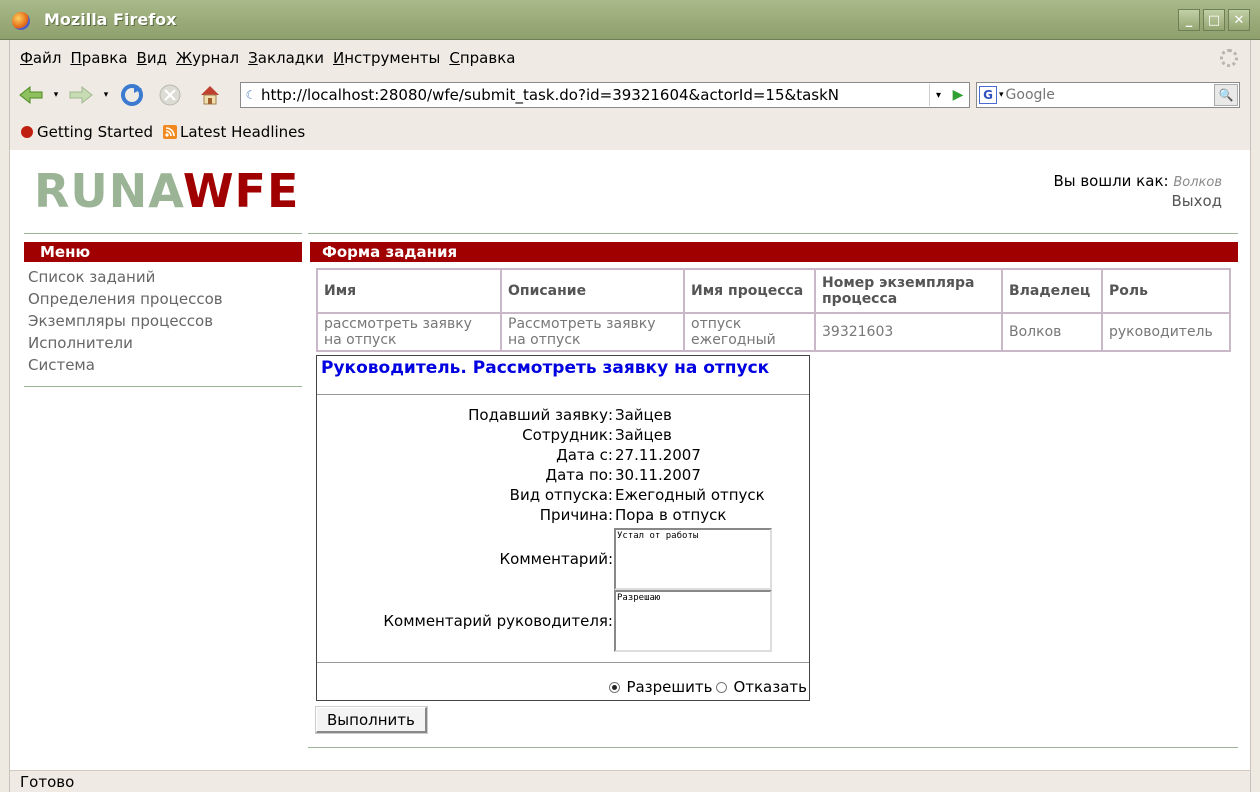  Describe the element at coordinates (242, 132) in the screenshot. I see `bookmark-latest-headlines-label: Latest Headlines` at that location.